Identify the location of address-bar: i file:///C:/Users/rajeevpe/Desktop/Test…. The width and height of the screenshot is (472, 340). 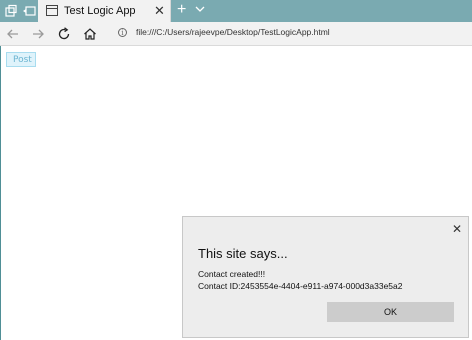
(290, 33).